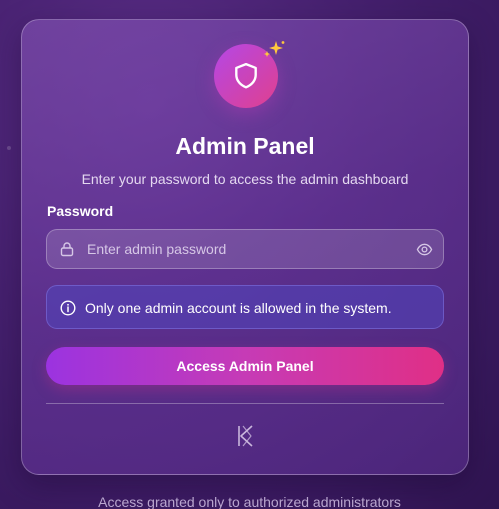 This screenshot has width=499, height=509. What do you see at coordinates (9, 148) in the screenshot?
I see `background-dot` at bounding box center [9, 148].